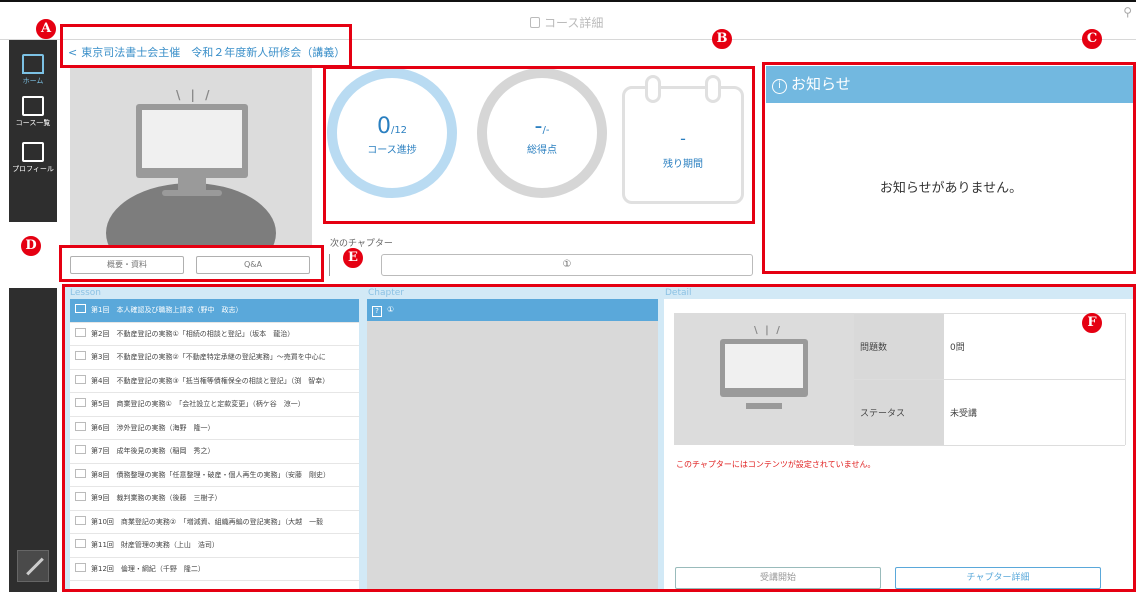  Describe the element at coordinates (210, 380) in the screenshot. I see `lesson-title: 第4回 不動産登記の実務③「抵当権等債権保全の相談と登記」（渕 智幸）` at that location.